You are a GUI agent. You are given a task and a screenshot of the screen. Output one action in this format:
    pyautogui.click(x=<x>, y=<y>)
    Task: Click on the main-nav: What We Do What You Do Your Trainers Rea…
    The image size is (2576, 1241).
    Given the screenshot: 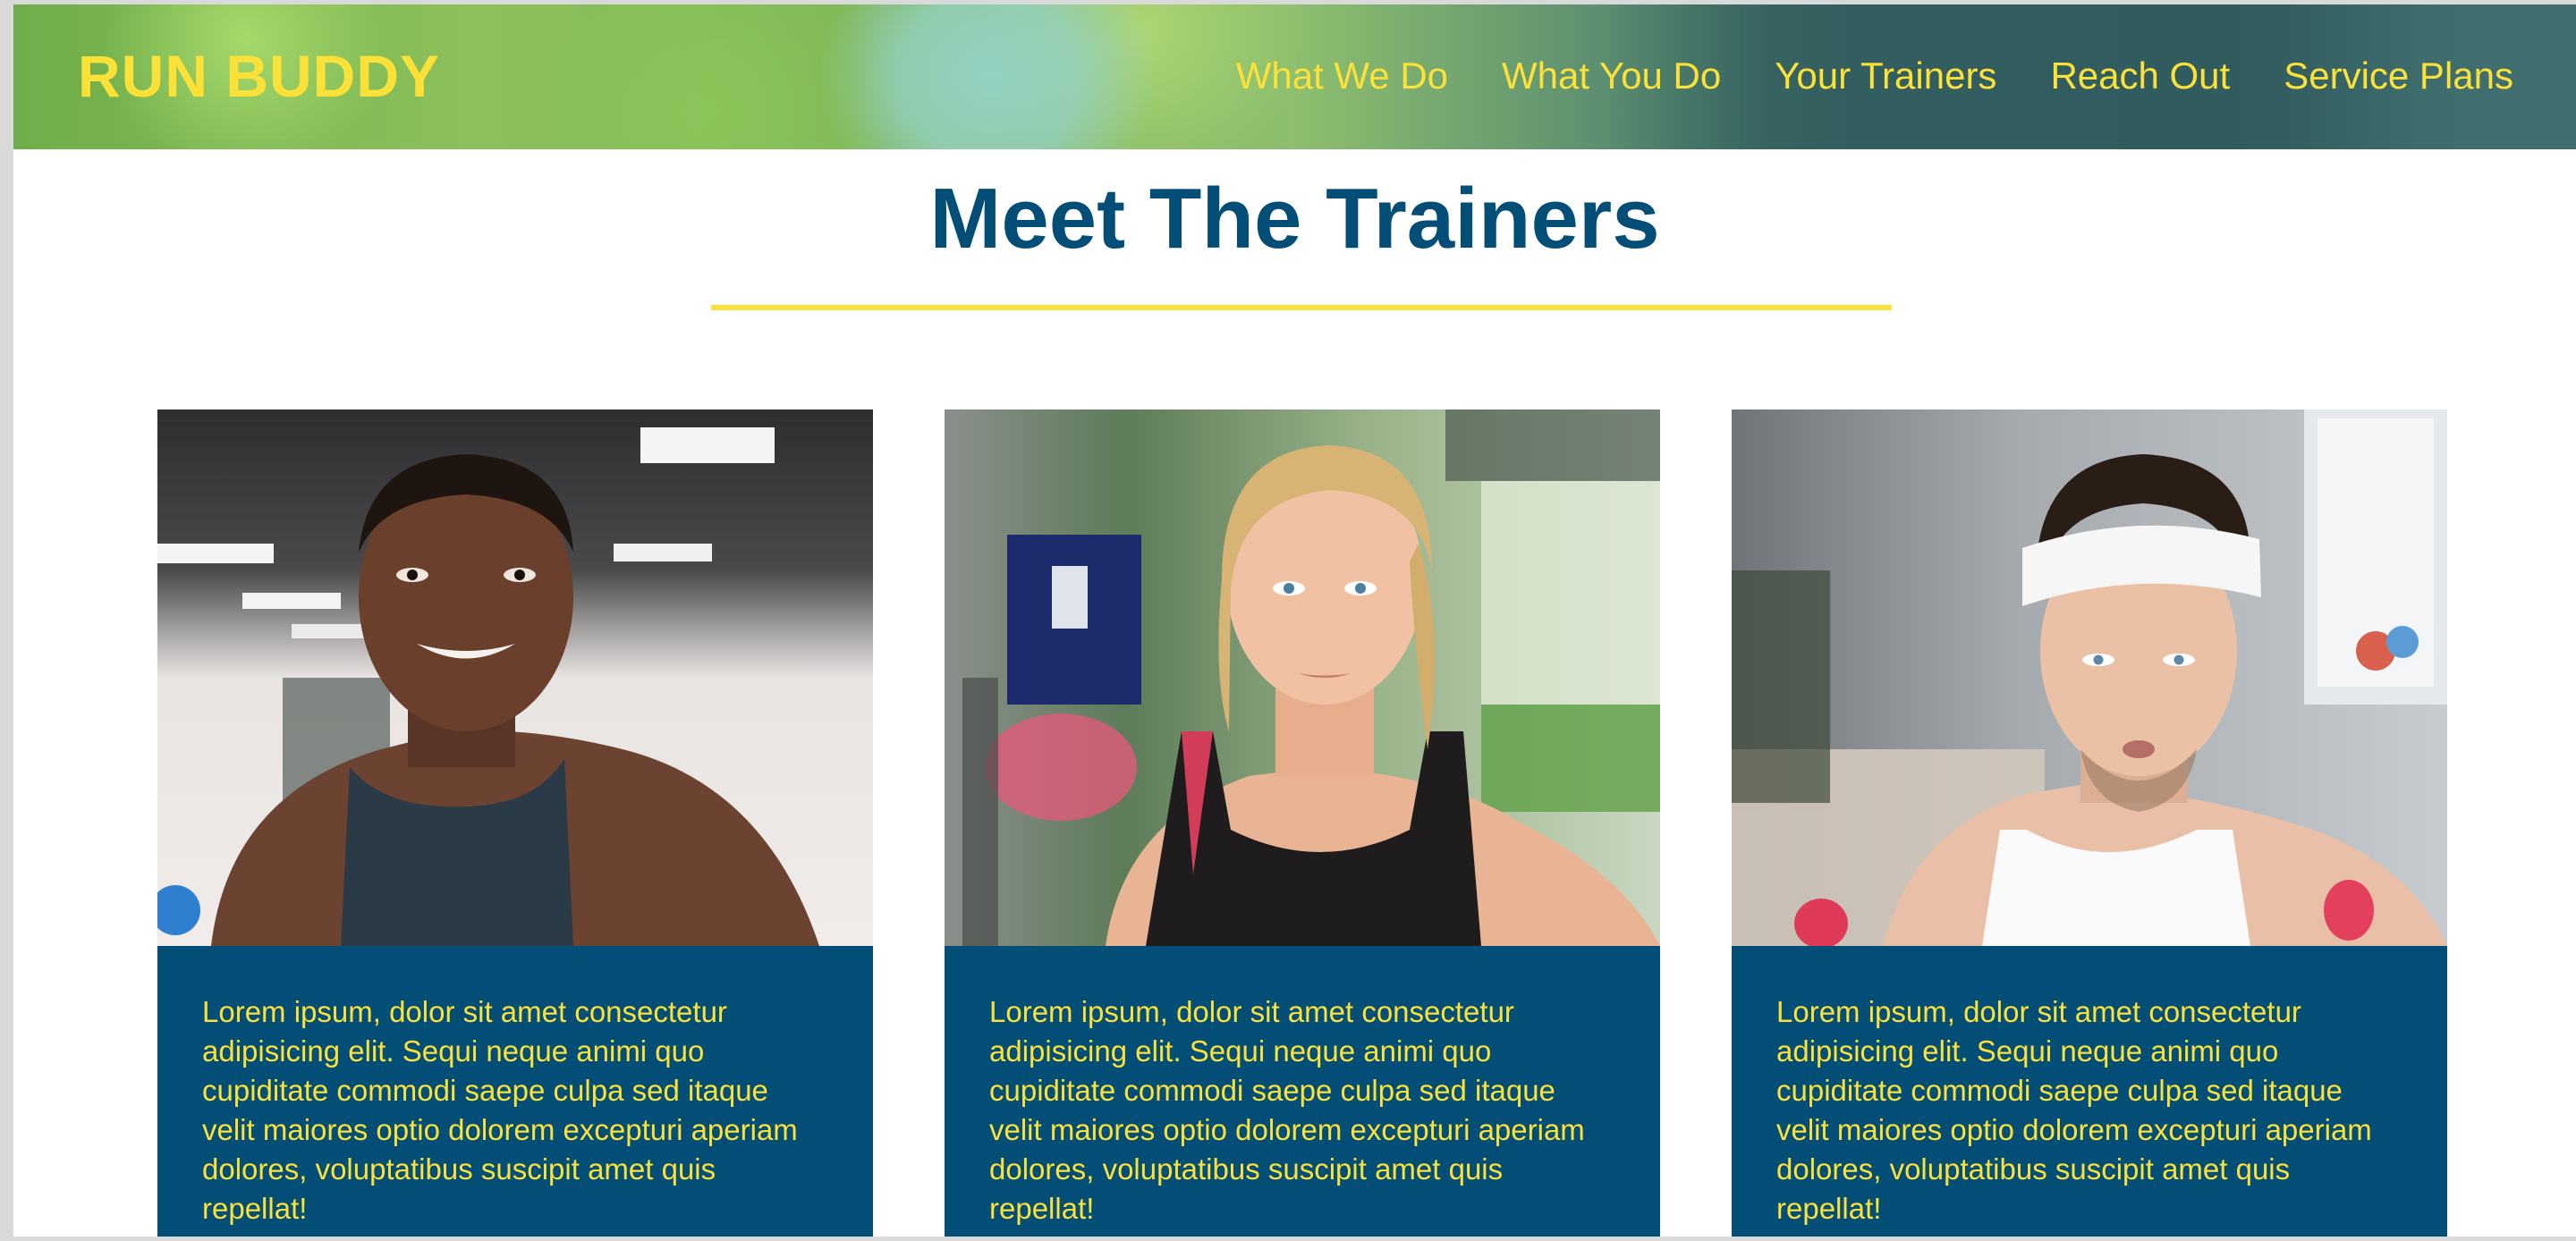 What is the action you would take?
    pyautogui.click(x=1874, y=76)
    